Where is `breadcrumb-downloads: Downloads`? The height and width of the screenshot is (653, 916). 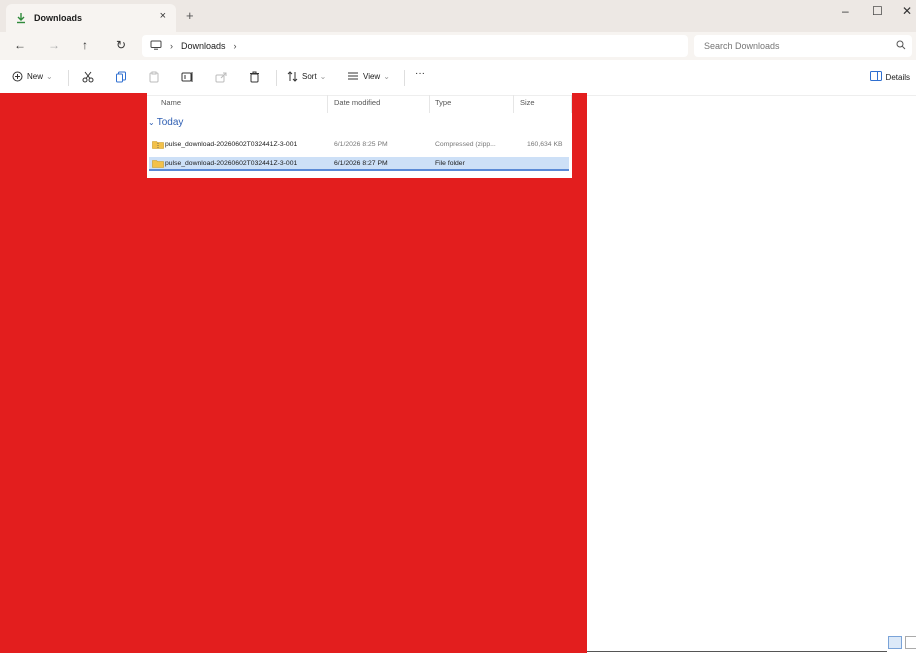 breadcrumb-downloads: Downloads is located at coordinates (203, 46).